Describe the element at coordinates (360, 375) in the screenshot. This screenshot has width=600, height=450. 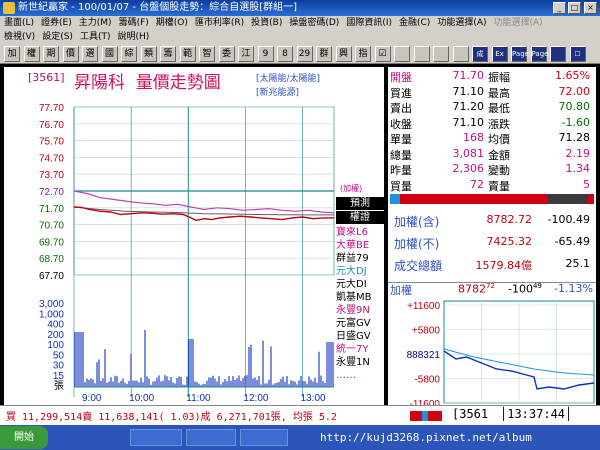
I see `broker-legend-item: ‥‥‥` at that location.